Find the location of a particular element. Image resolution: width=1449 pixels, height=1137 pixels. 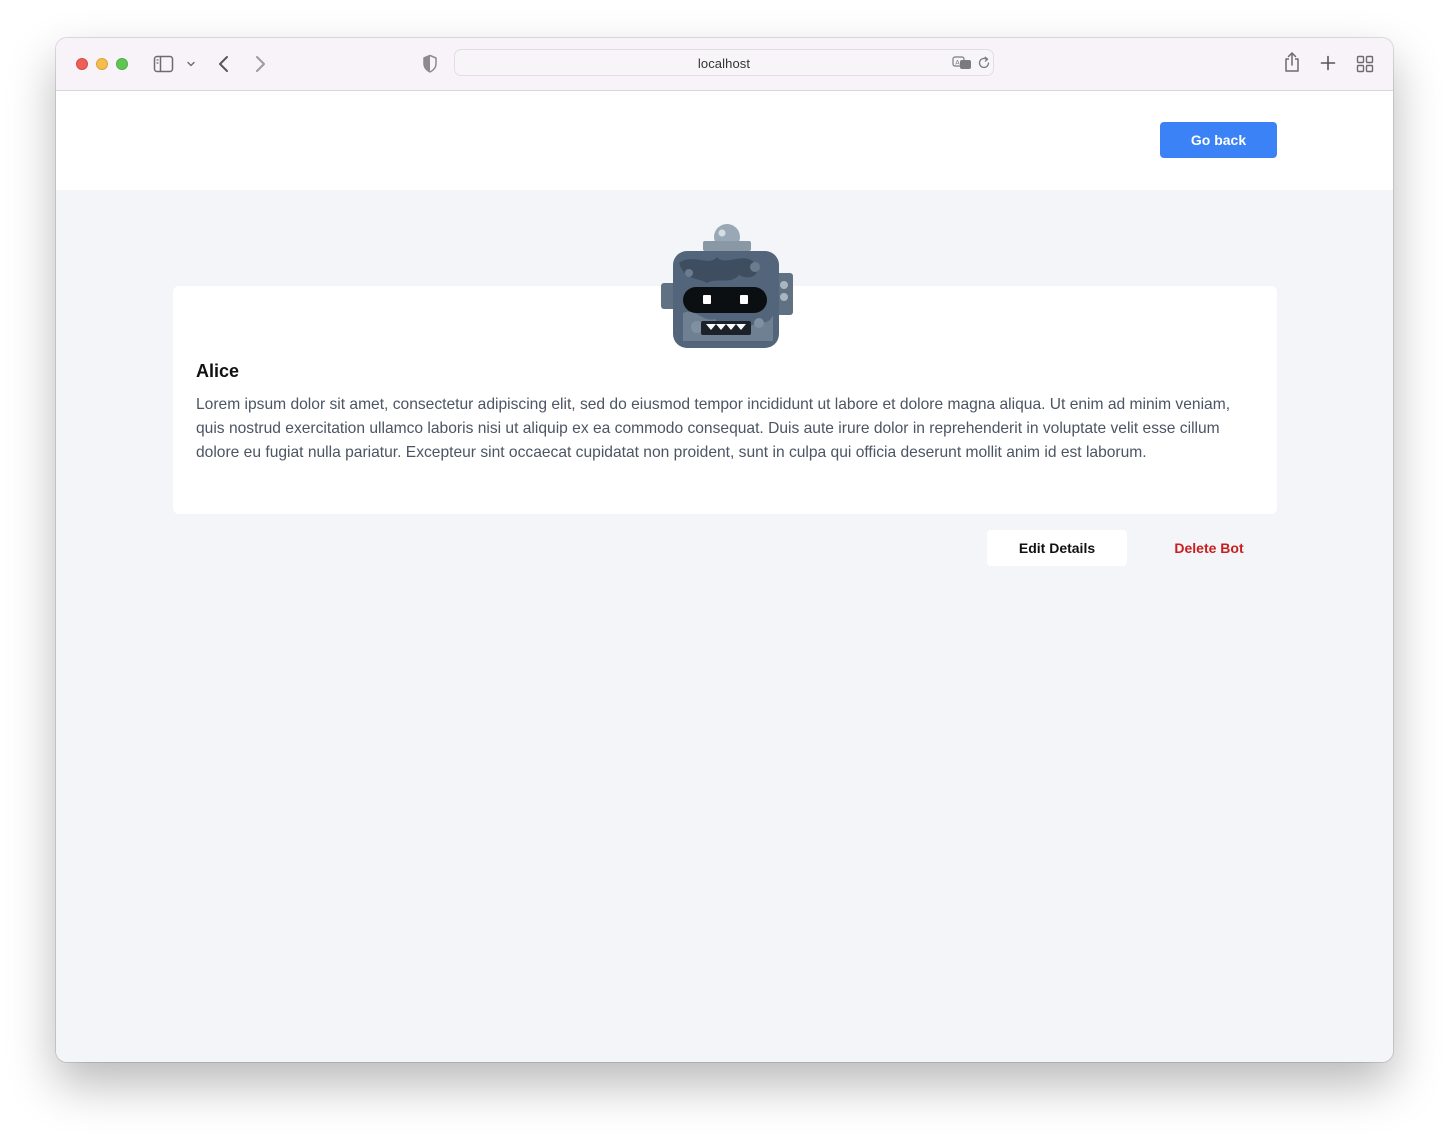

url-text: localhost is located at coordinates (724, 63).